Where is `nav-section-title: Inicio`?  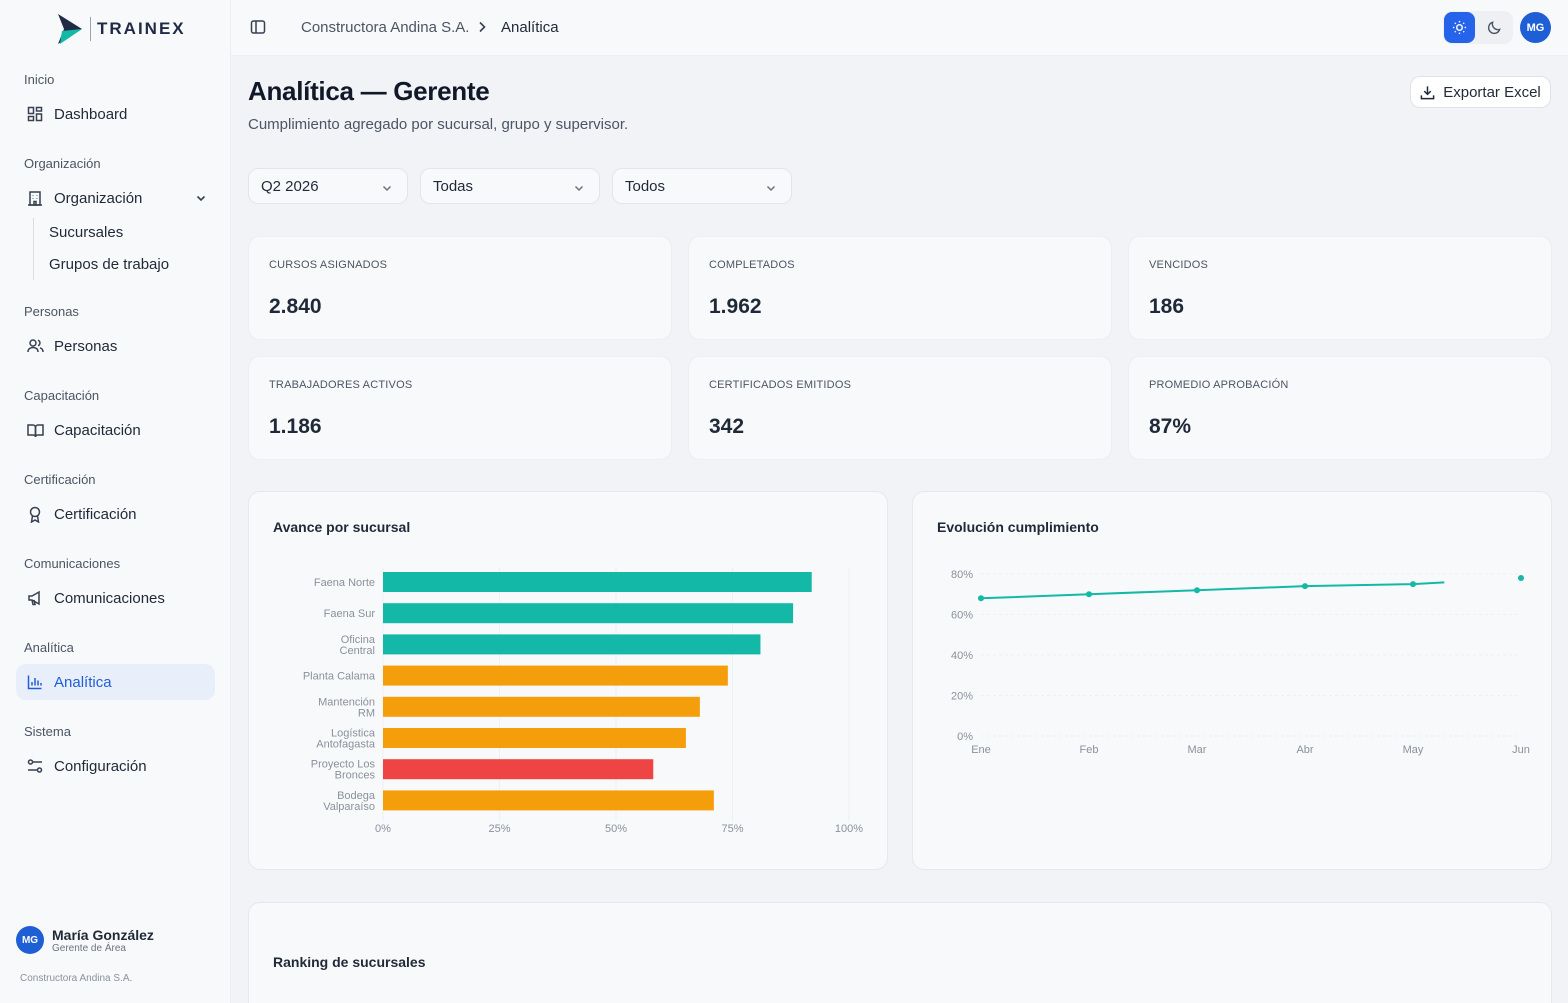
nav-section-title: Inicio is located at coordinates (39, 79).